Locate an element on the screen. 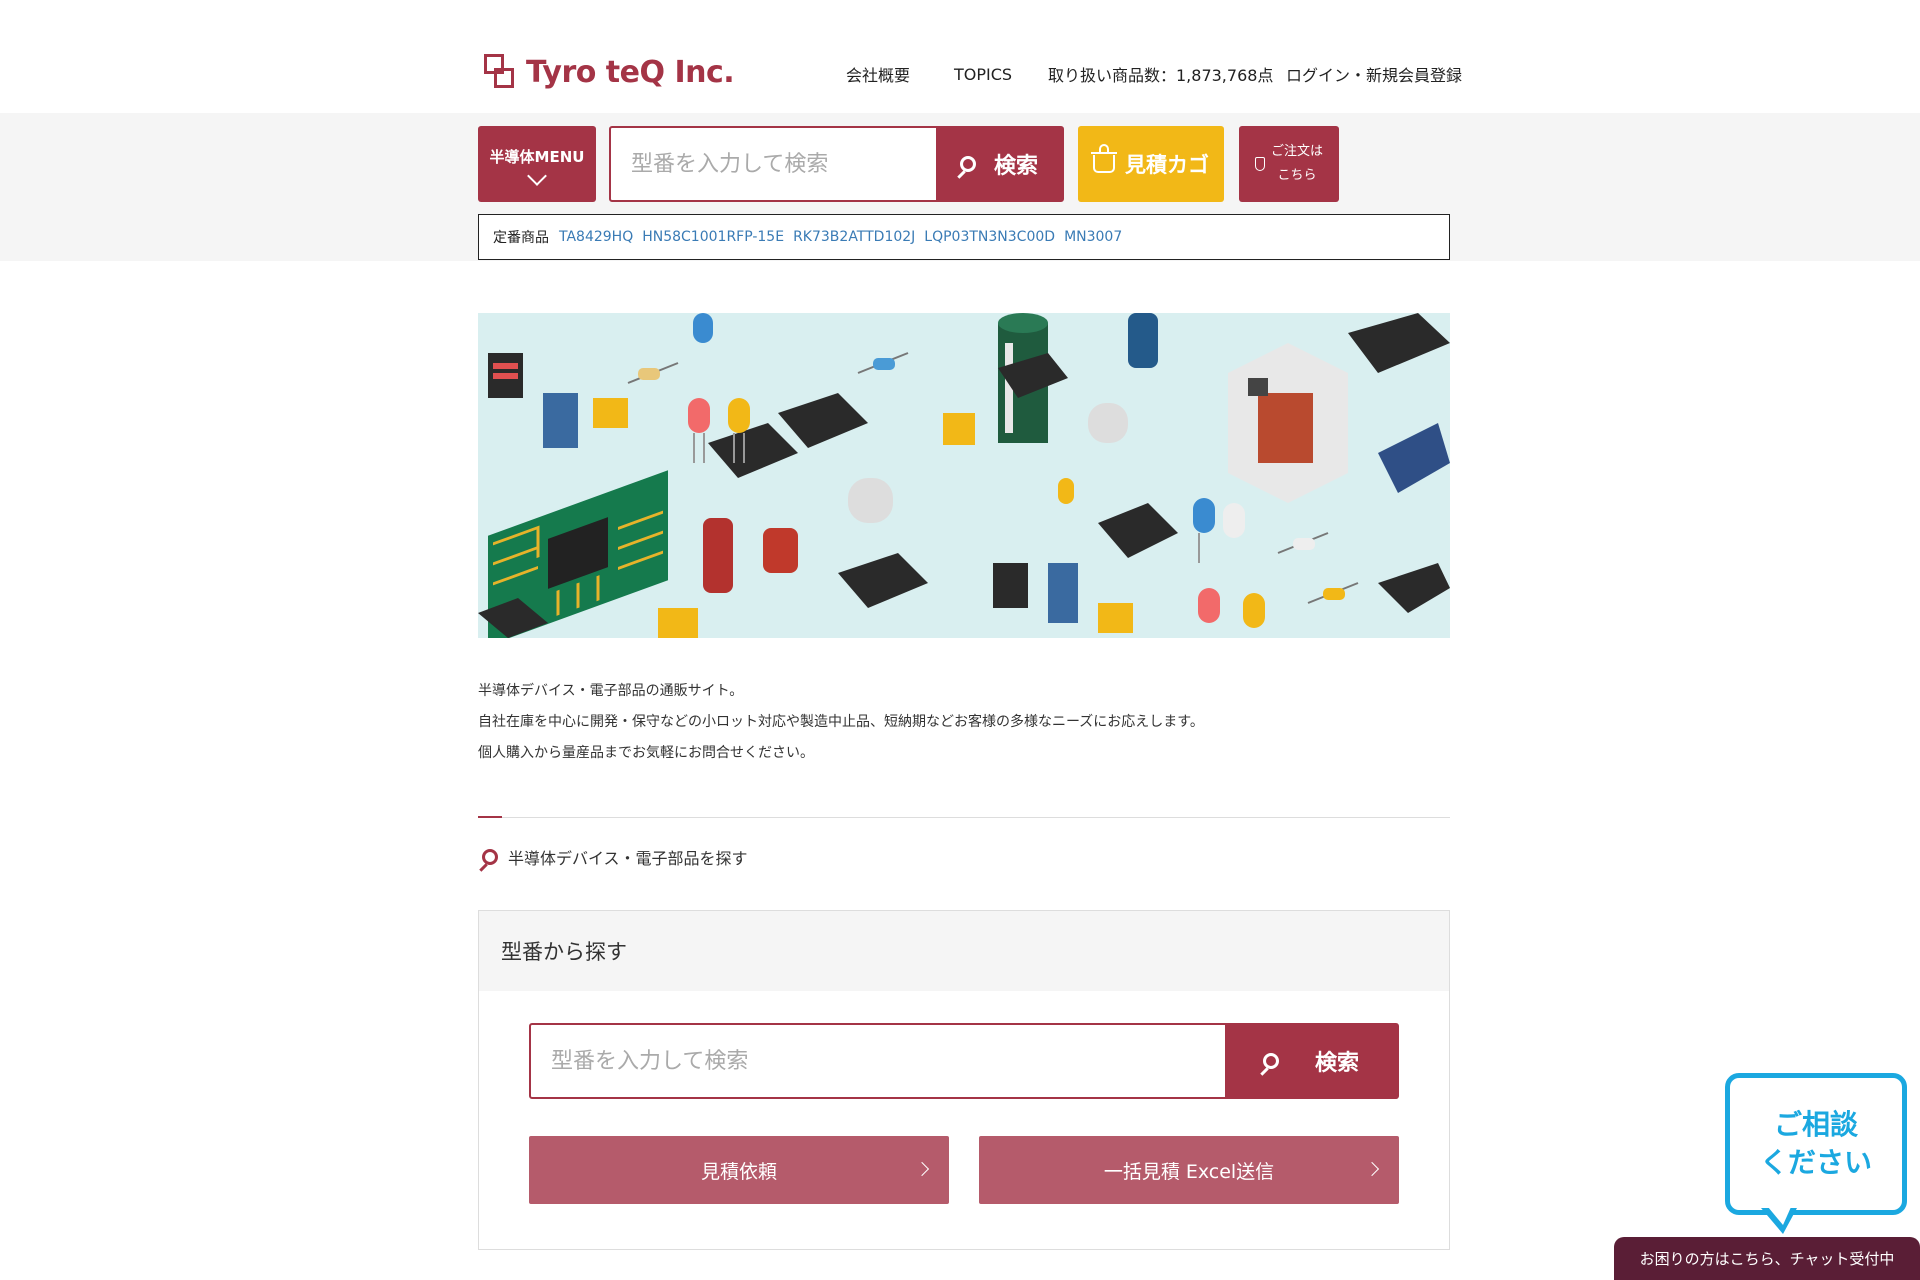 This screenshot has height=1280, width=1920. popular-products-label: 定番商品 is located at coordinates (521, 238).